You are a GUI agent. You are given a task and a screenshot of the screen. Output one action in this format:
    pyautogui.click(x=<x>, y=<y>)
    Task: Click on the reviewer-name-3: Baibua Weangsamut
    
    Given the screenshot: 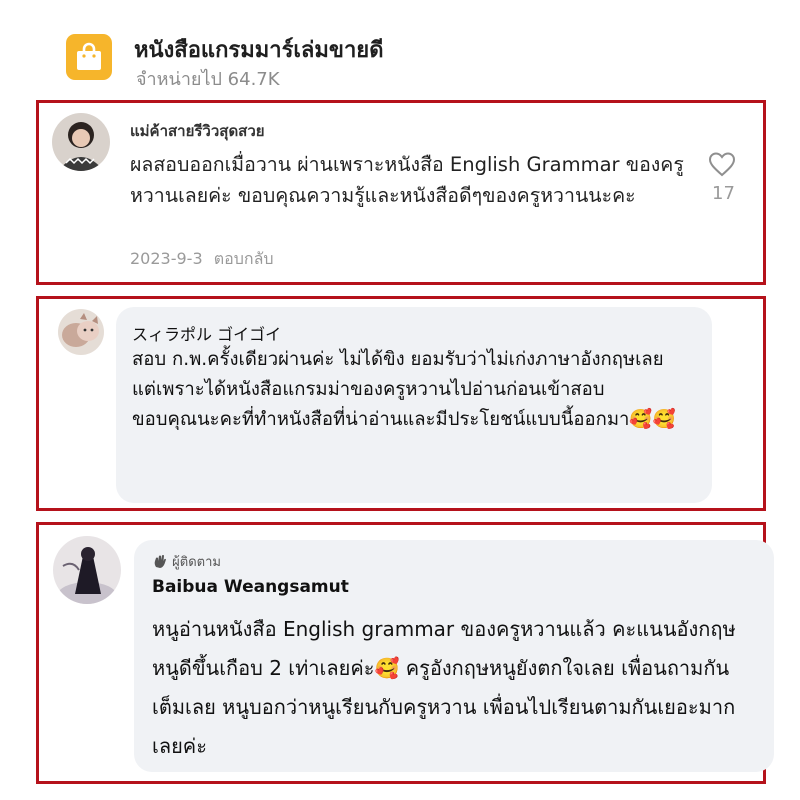 What is the action you would take?
    pyautogui.click(x=250, y=587)
    